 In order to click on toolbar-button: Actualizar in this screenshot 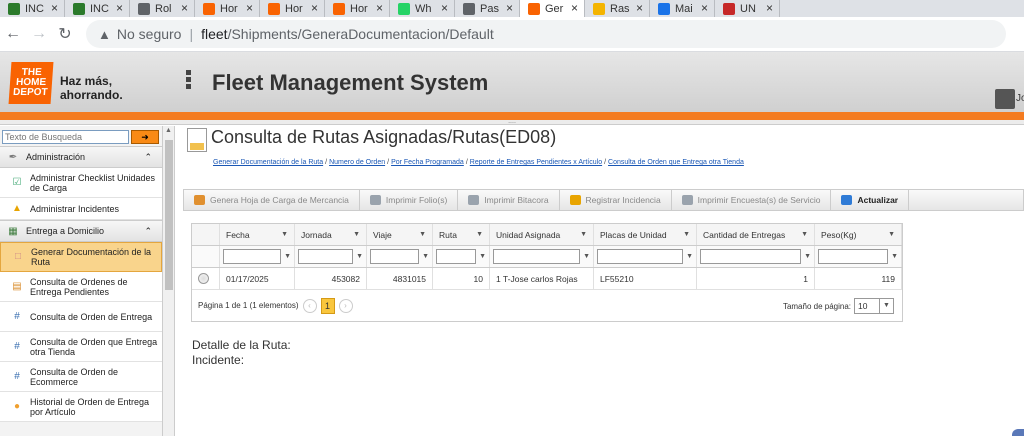, I will do `click(870, 200)`.